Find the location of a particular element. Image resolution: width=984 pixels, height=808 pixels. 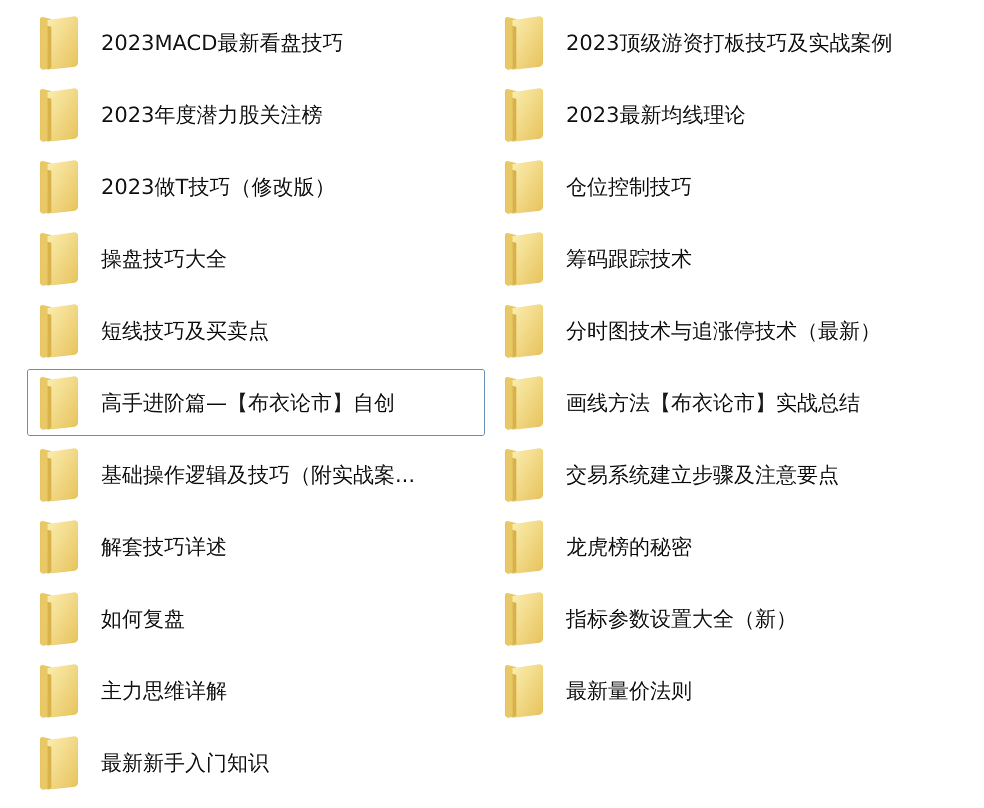

folder-name: 龙虎榜的秘密 is located at coordinates (629, 547).